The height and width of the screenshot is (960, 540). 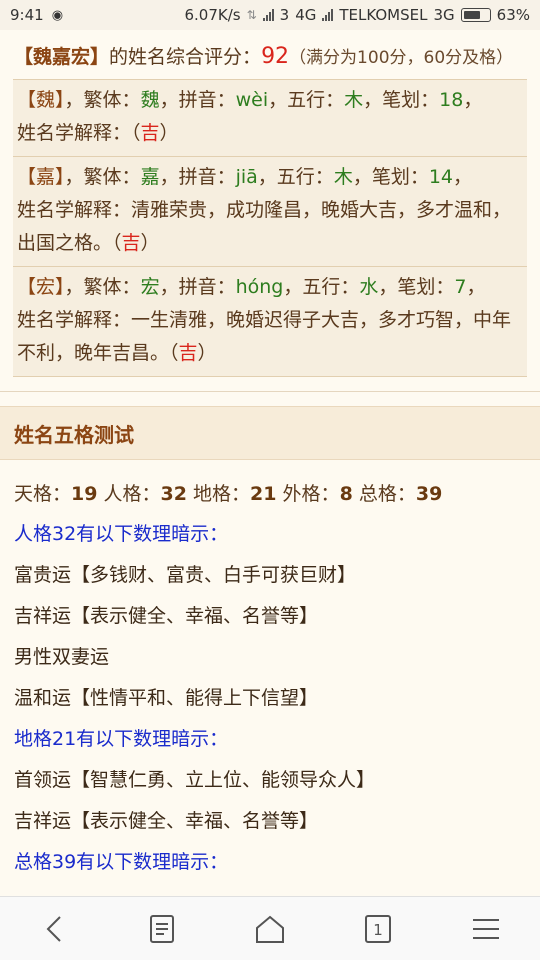 What do you see at coordinates (173, 494) in the screenshot?
I see `grid-value: 32` at bounding box center [173, 494].